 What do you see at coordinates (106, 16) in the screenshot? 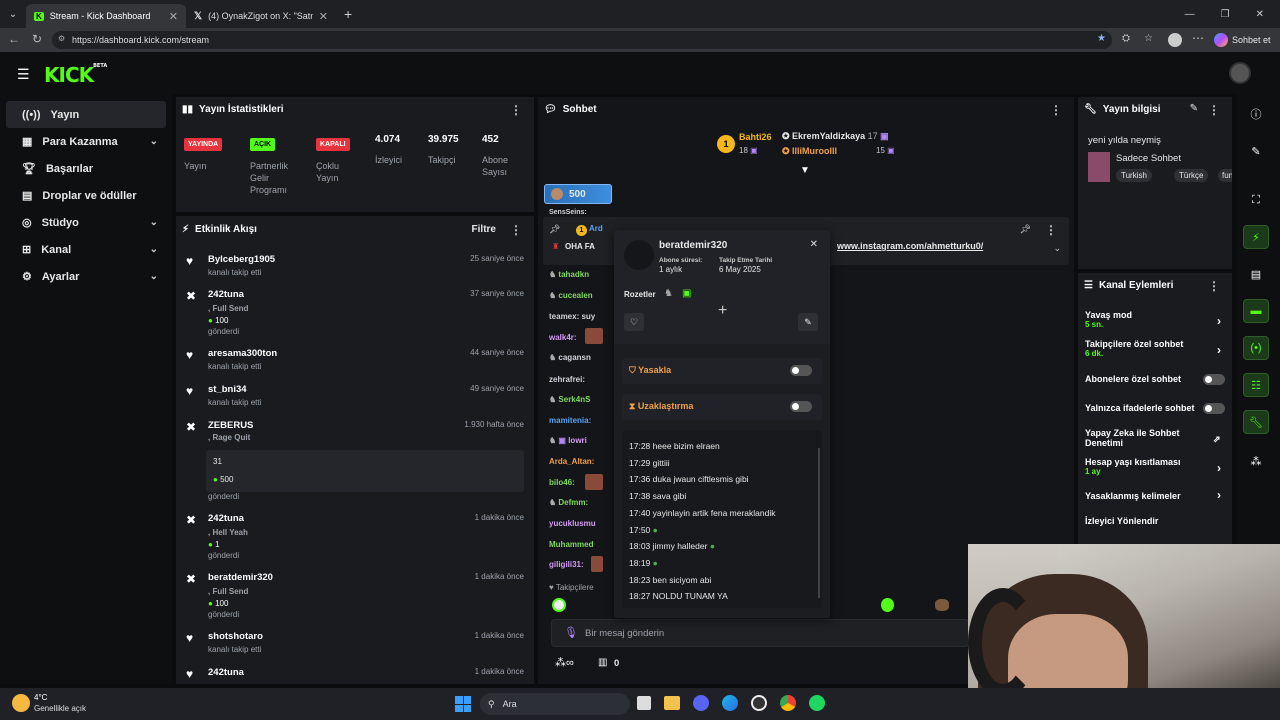
I see `tab-kick-dashboard: K Stream - Kick Dashboard ✕` at bounding box center [106, 16].